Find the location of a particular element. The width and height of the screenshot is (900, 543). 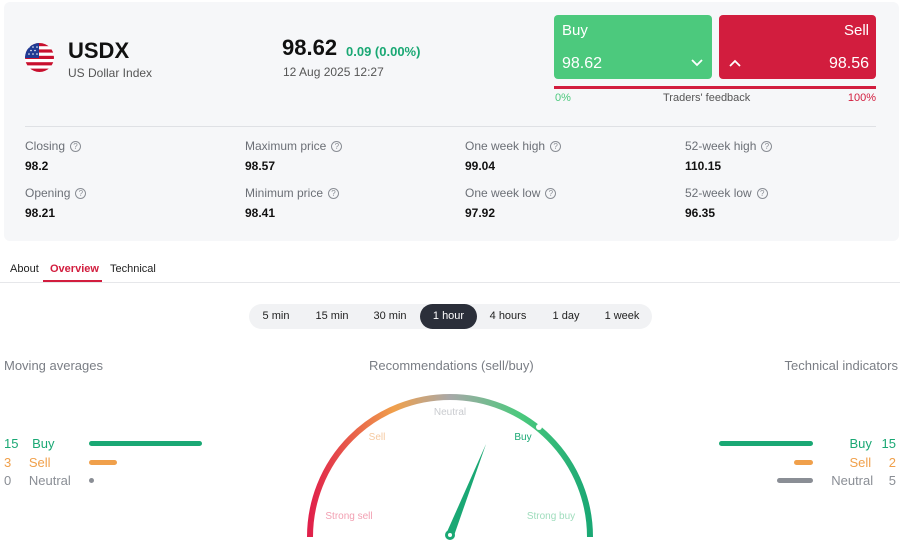

ma-sell-row: 3 Sell is located at coordinates (27, 462).